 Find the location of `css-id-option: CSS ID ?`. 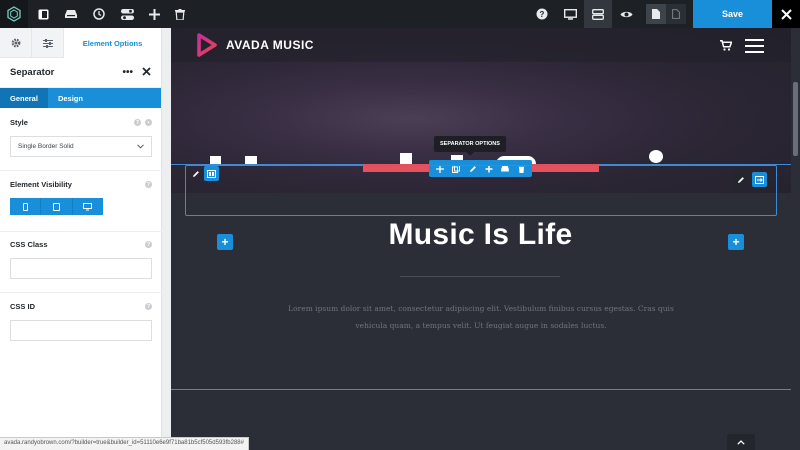

css-id-option: CSS ID ? is located at coordinates (81, 329).